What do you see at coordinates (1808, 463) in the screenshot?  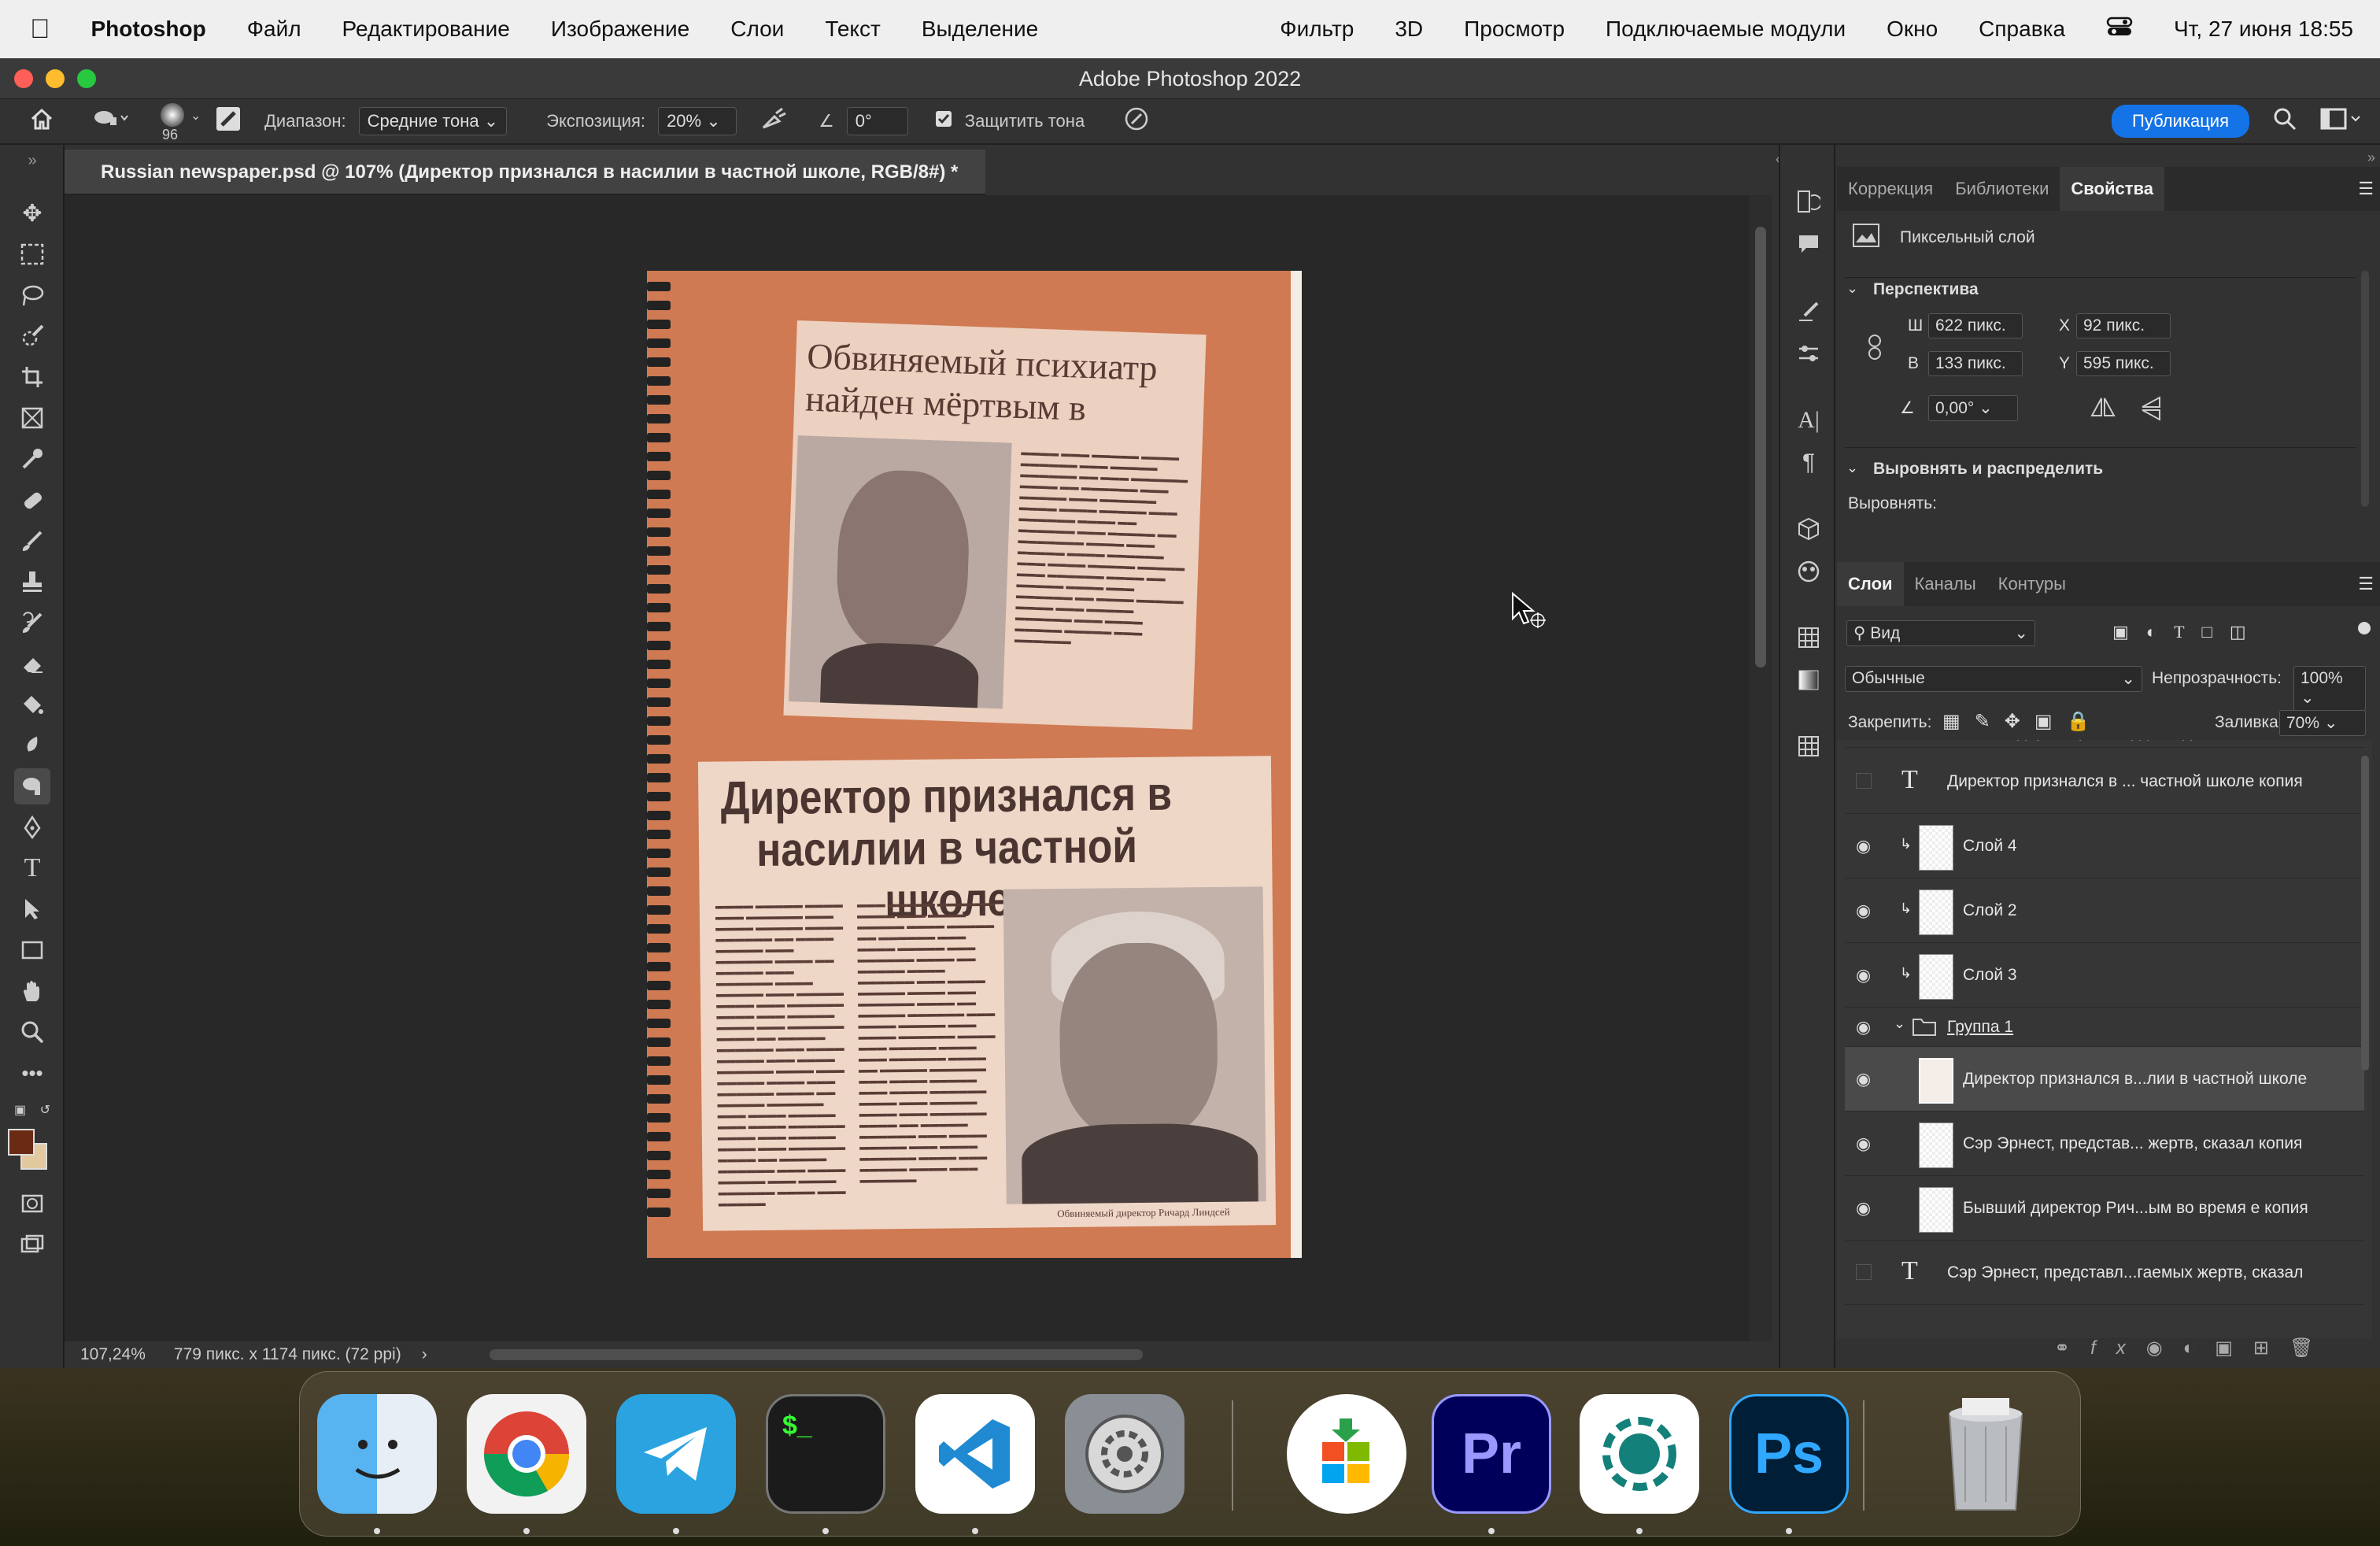 I see `paragraph-panel-icon: ¶` at bounding box center [1808, 463].